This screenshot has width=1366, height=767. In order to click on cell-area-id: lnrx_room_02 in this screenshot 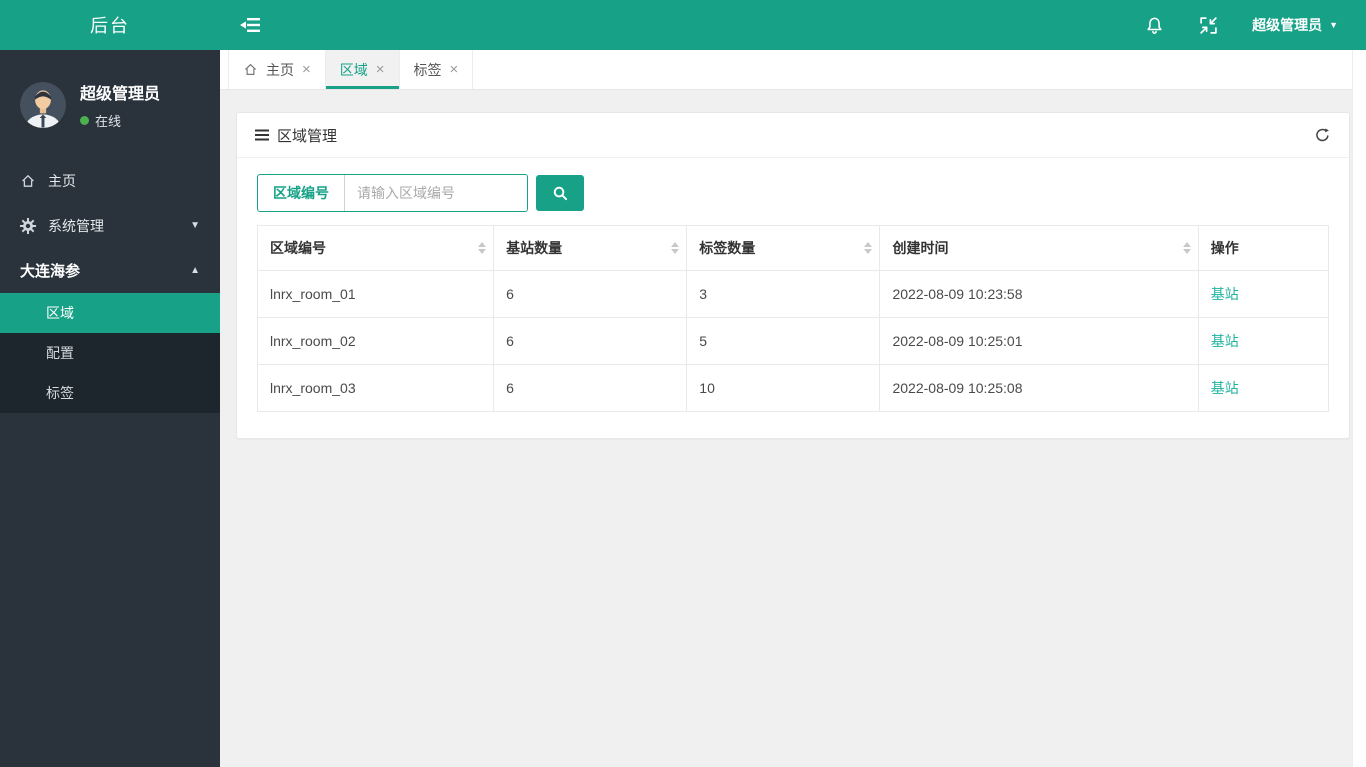, I will do `click(375, 341)`.